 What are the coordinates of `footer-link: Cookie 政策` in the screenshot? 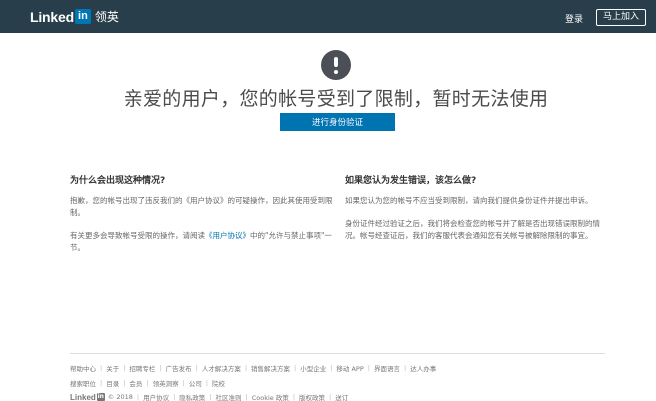 It's located at (270, 396).